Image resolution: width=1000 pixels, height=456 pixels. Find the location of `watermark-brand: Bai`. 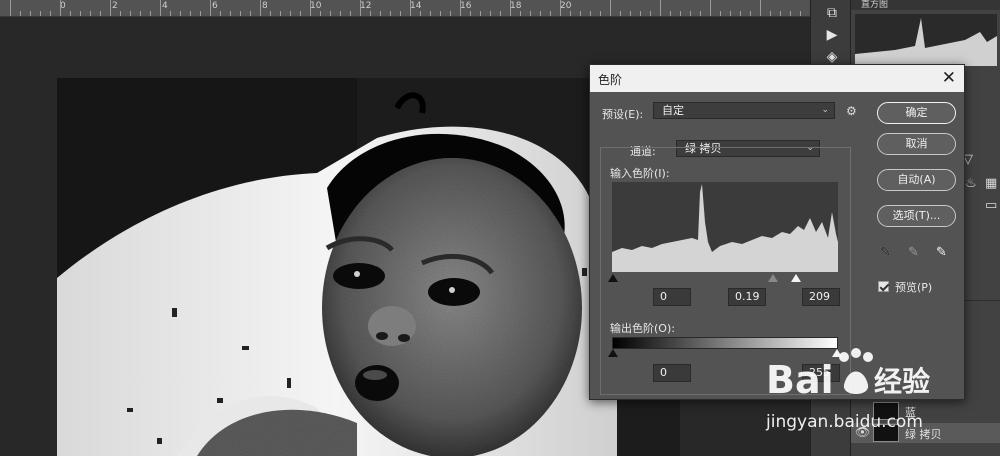

watermark-brand: Bai is located at coordinates (800, 380).